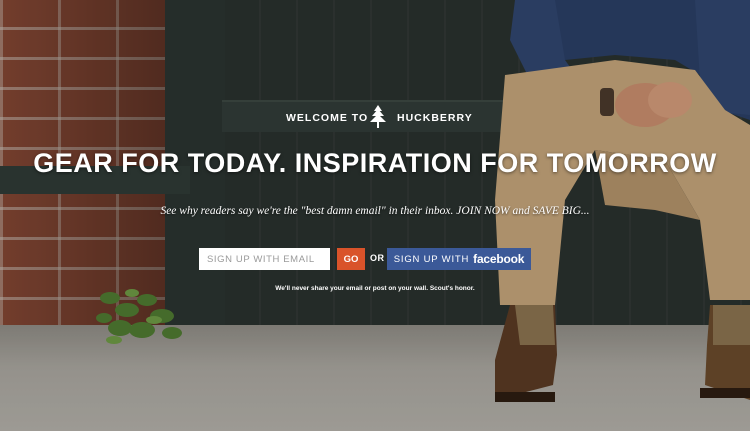  Describe the element at coordinates (264, 259) in the screenshot. I see `email-signup-input` at that location.